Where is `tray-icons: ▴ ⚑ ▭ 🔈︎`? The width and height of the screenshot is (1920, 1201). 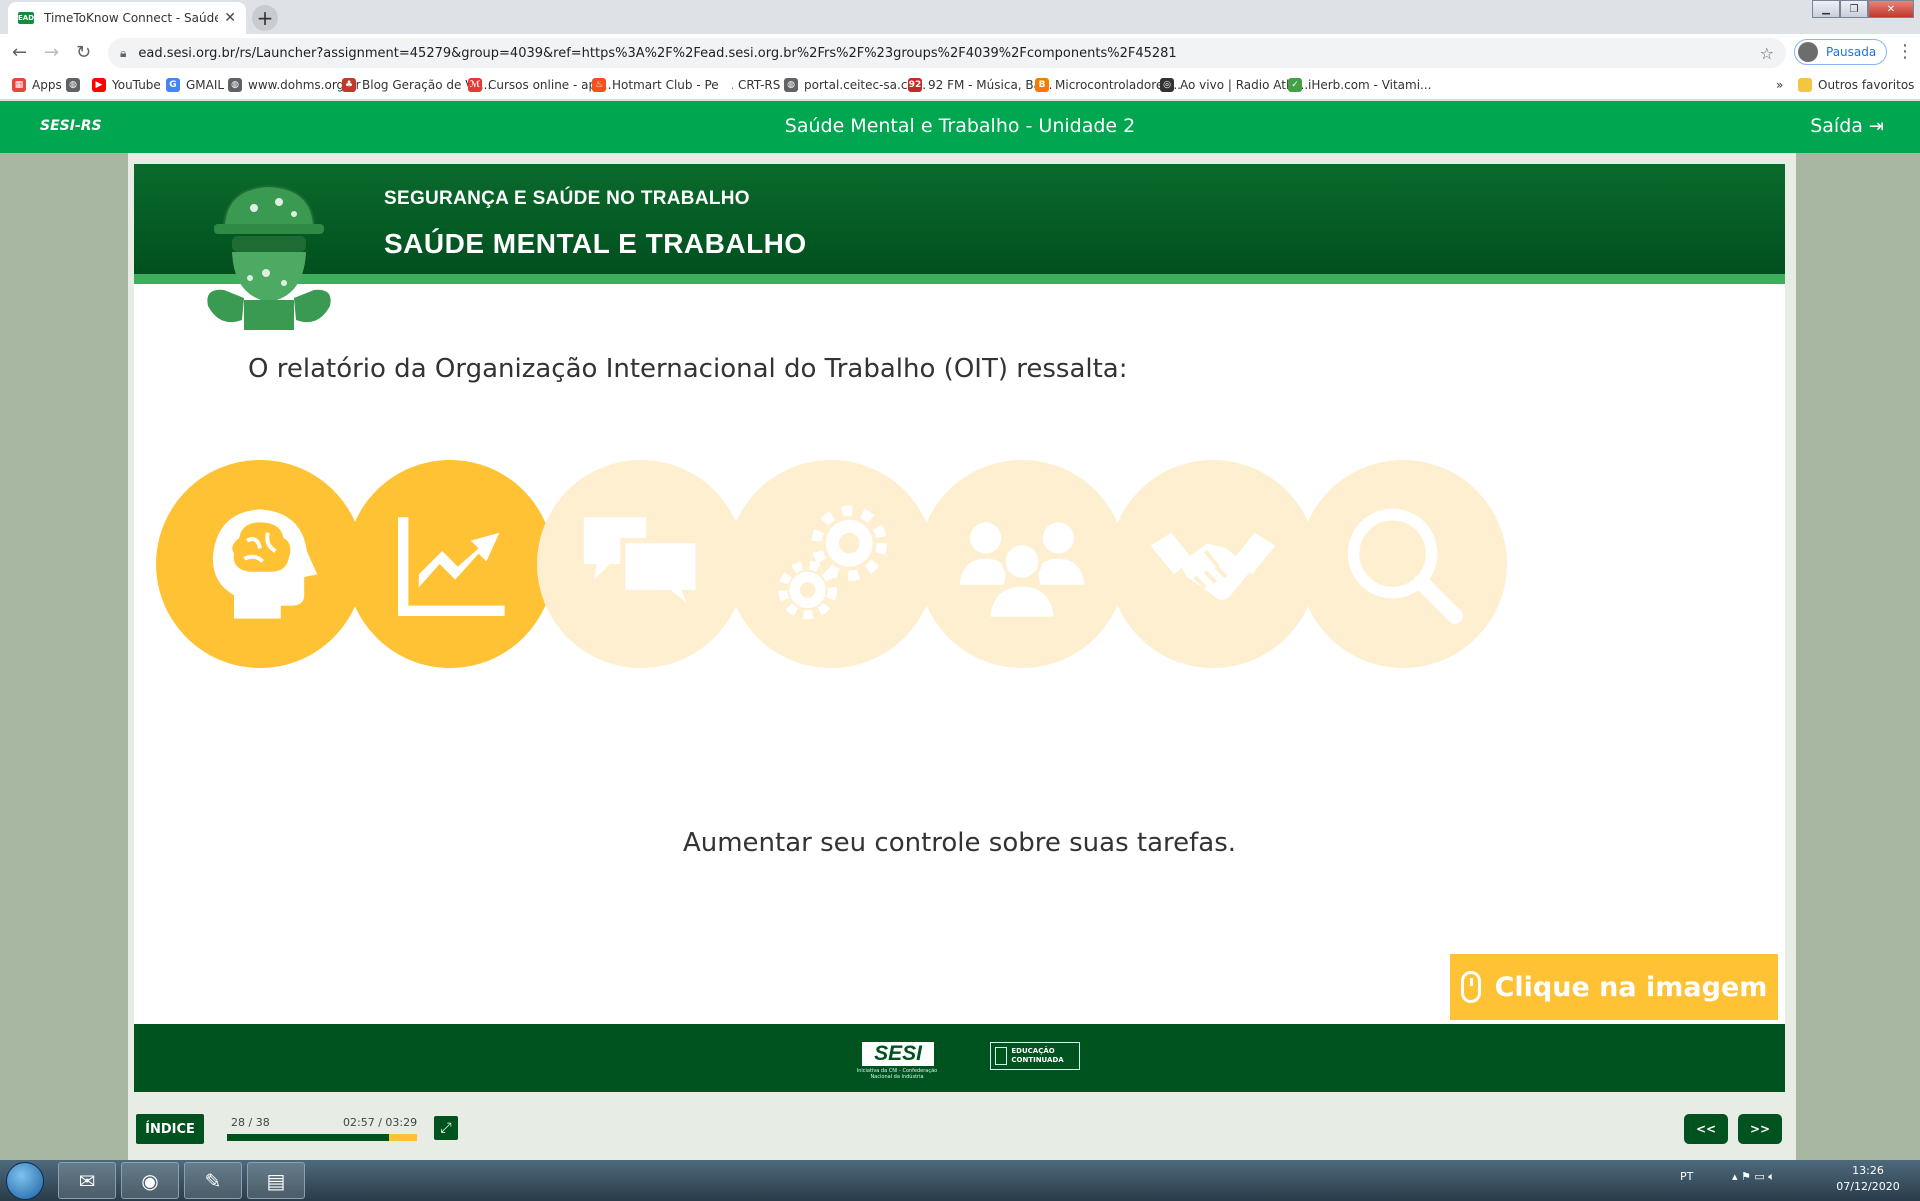
tray-icons: ▴ ⚑ ▭ 🔈︎ is located at coordinates (1753, 1177).